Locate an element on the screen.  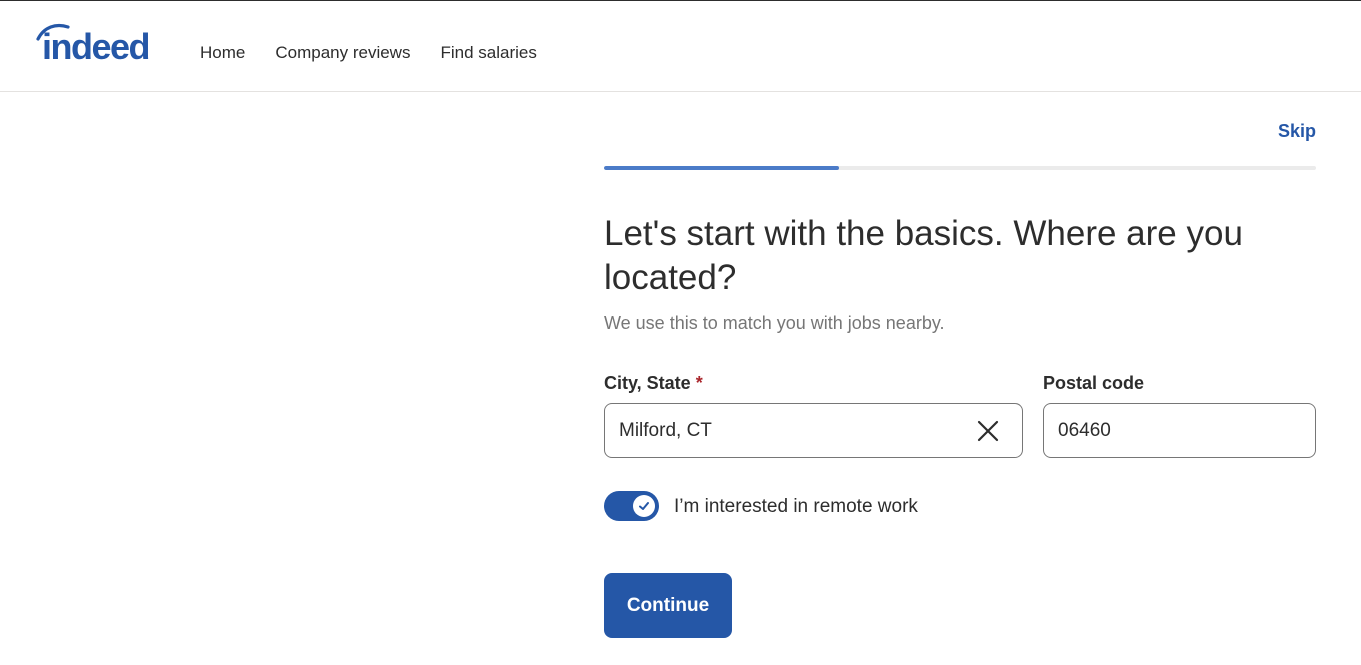
city-state-input is located at coordinates (813, 430).